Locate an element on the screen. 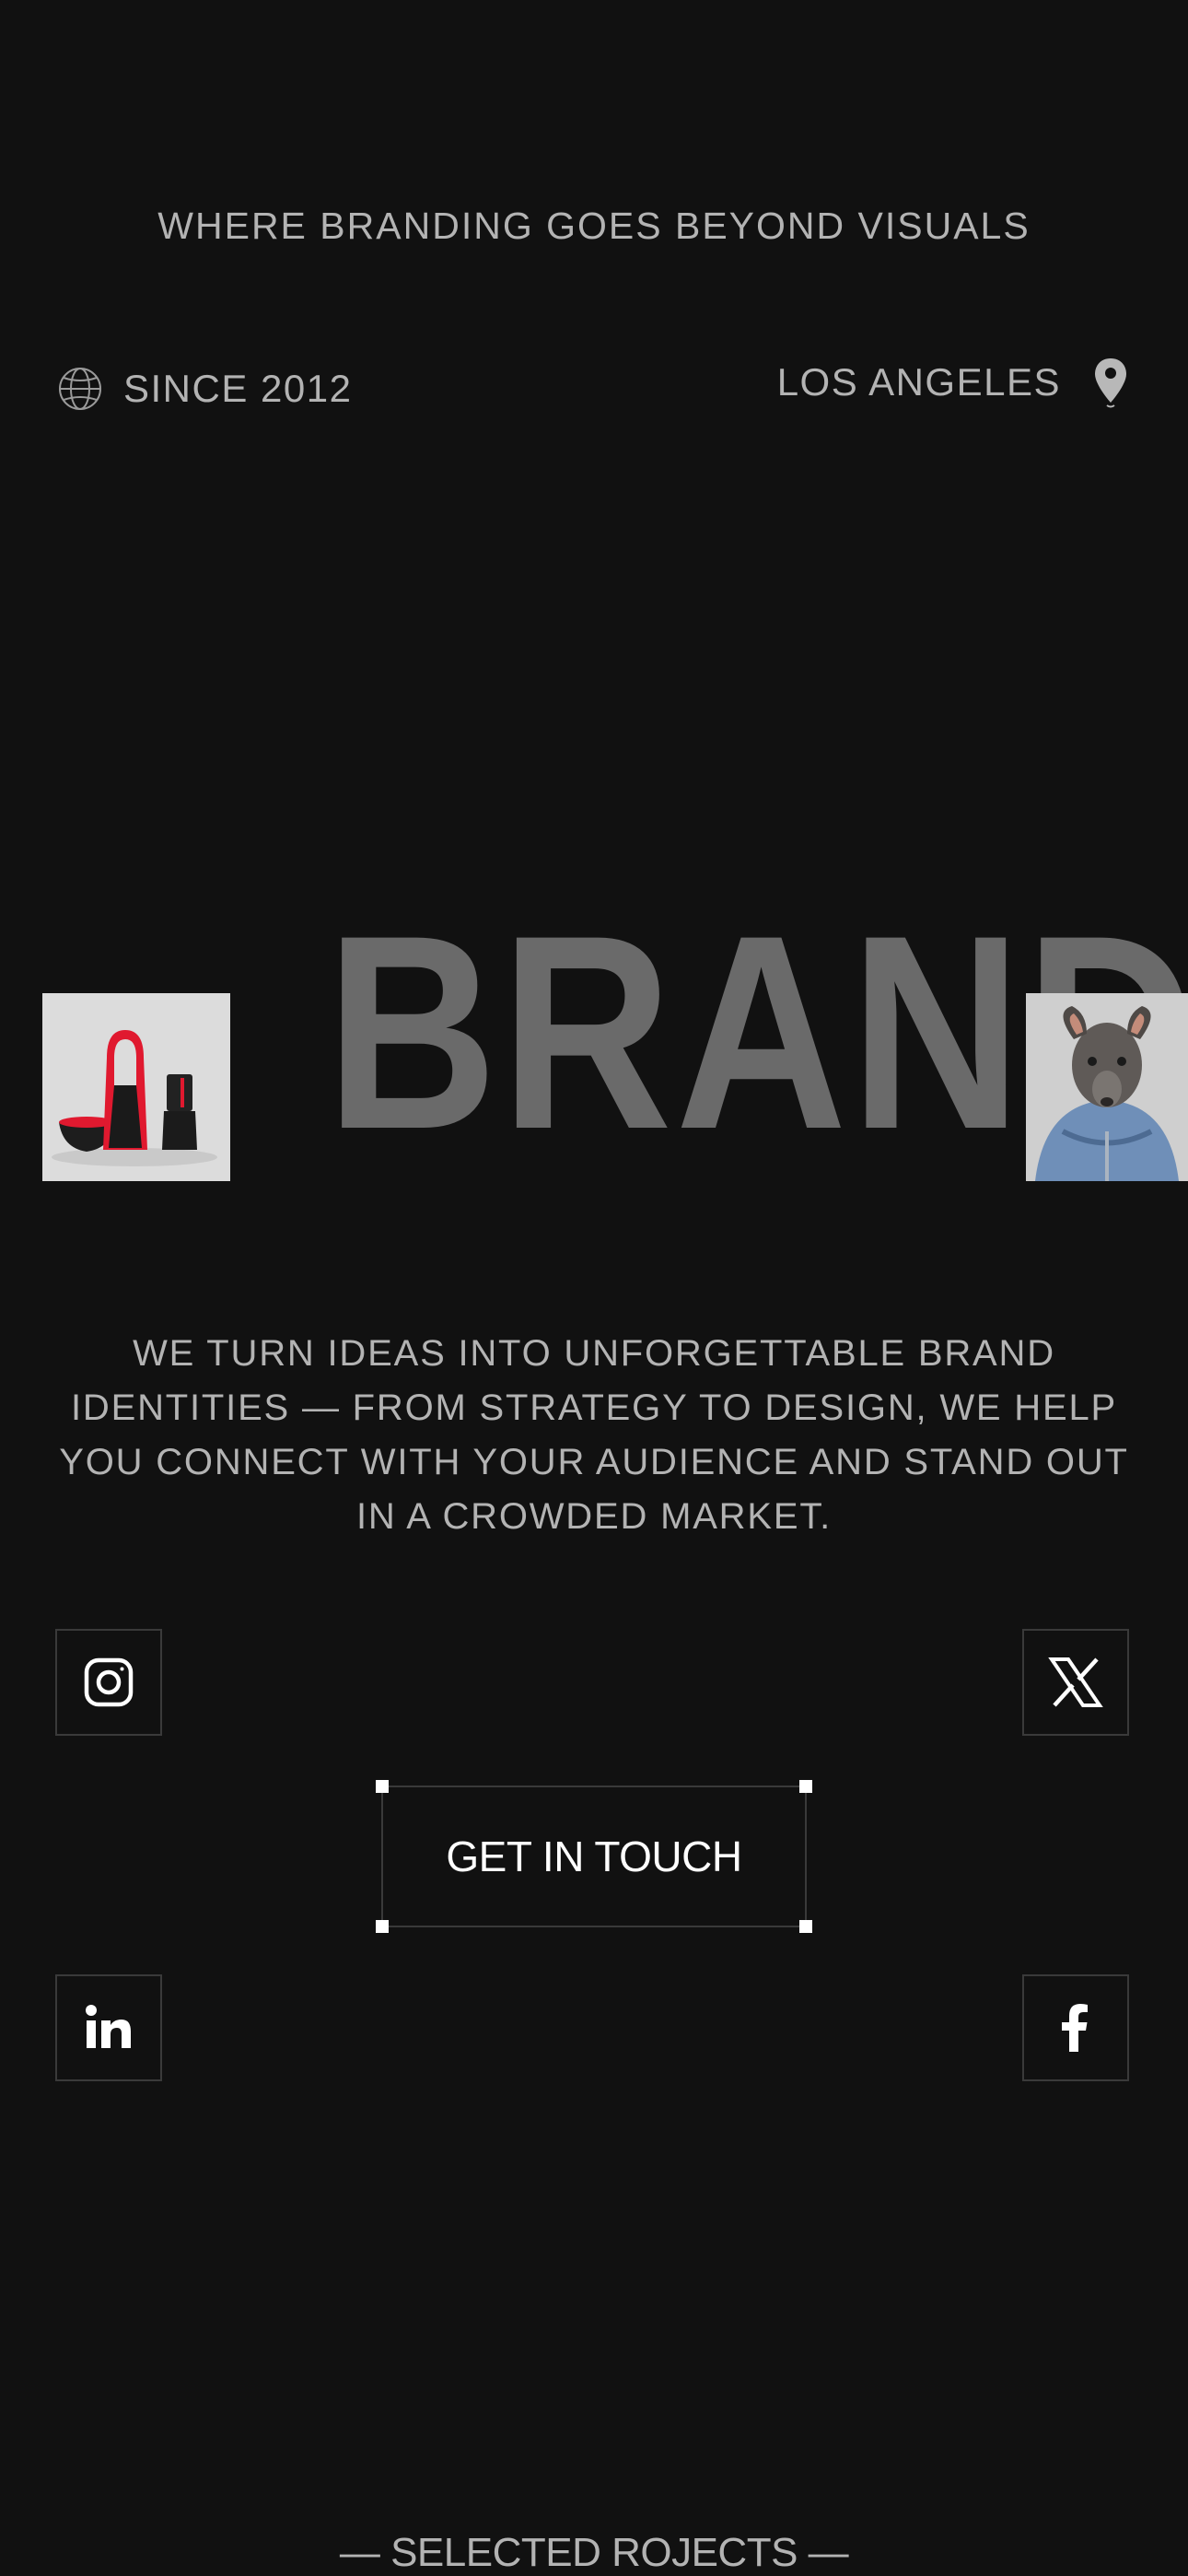  product-thumbnail is located at coordinates (136, 1087).